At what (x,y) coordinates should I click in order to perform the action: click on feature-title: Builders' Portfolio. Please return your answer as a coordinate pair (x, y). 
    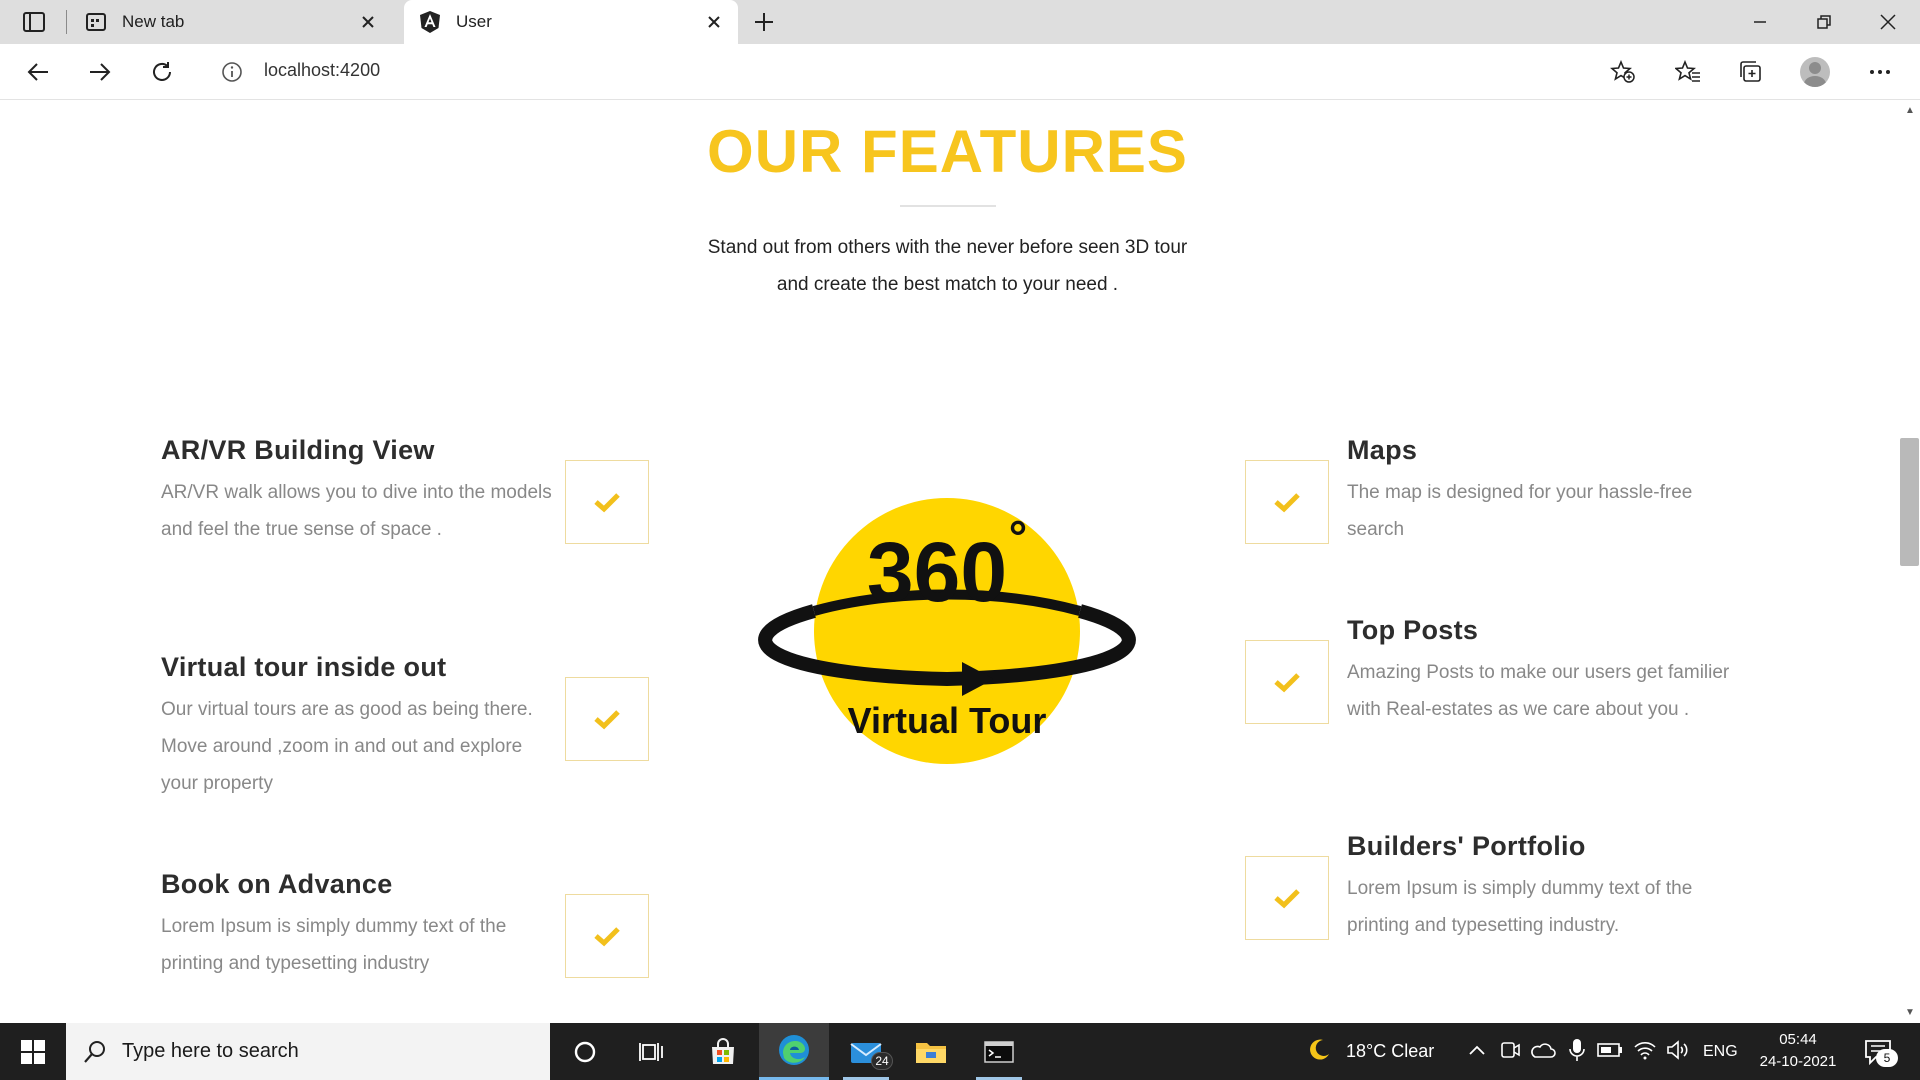
    Looking at the image, I should click on (1466, 846).